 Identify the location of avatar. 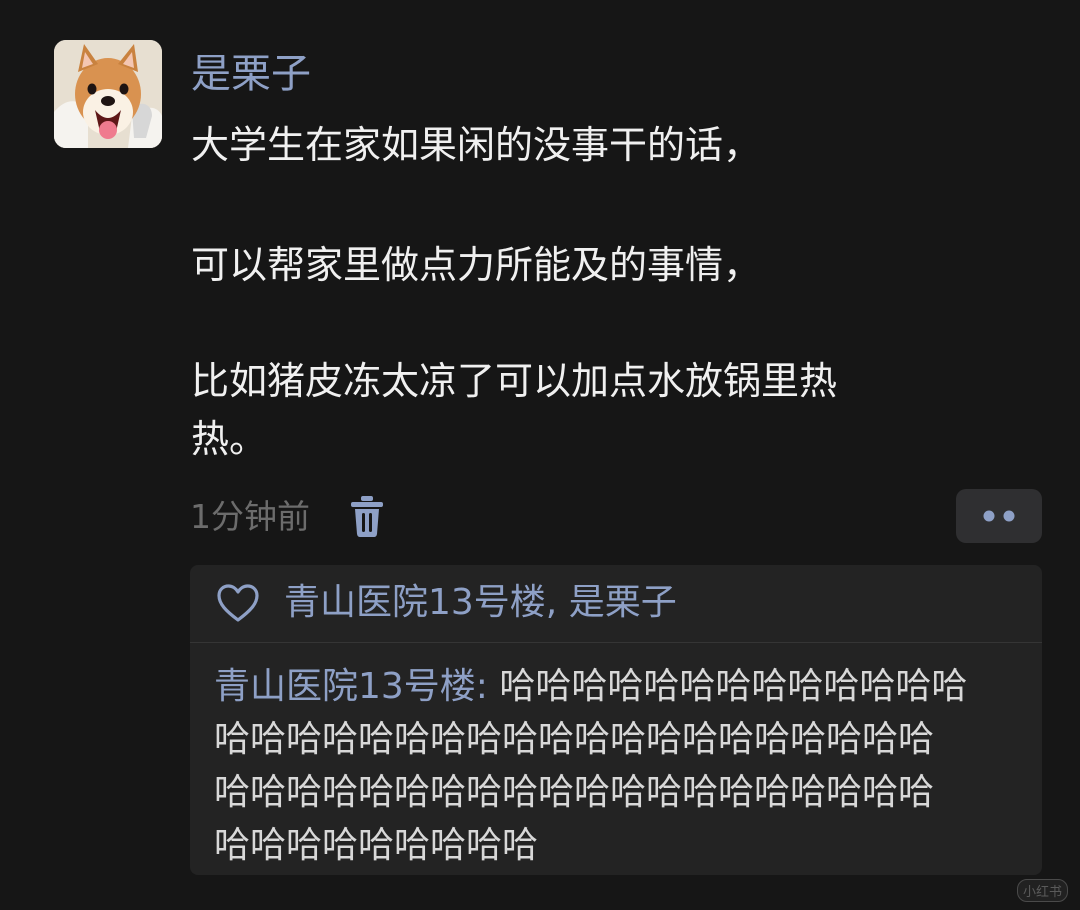
(108, 94).